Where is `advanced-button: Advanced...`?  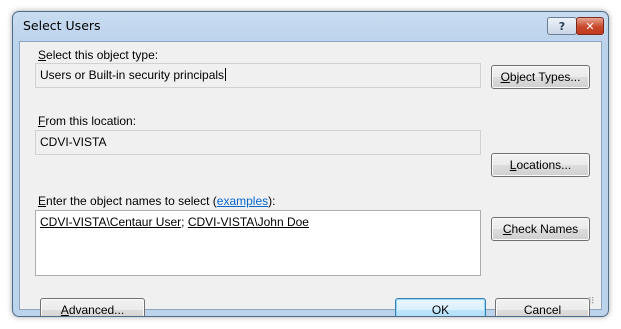 advanced-button: Advanced... is located at coordinates (92, 307).